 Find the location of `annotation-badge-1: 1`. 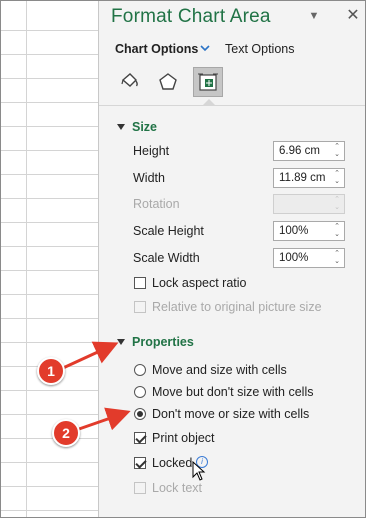

annotation-badge-1: 1 is located at coordinates (51, 371).